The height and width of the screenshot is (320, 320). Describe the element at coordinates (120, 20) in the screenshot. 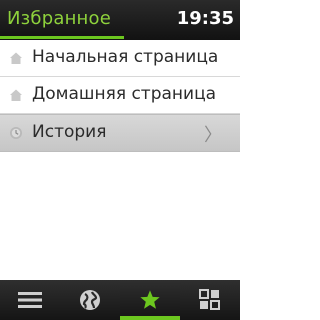

I see `status-title-bar: Избранное 19:35` at that location.